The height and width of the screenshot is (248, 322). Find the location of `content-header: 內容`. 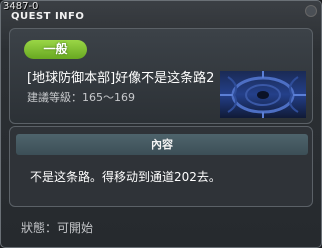

content-header: 內容 is located at coordinates (162, 144).